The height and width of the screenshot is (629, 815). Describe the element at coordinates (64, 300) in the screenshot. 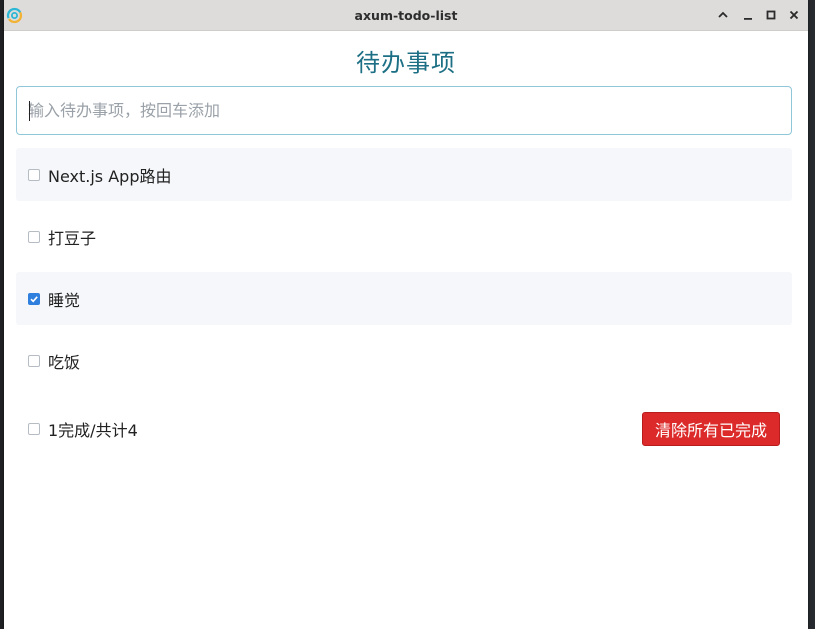

I see `todo-text: 睡觉` at that location.